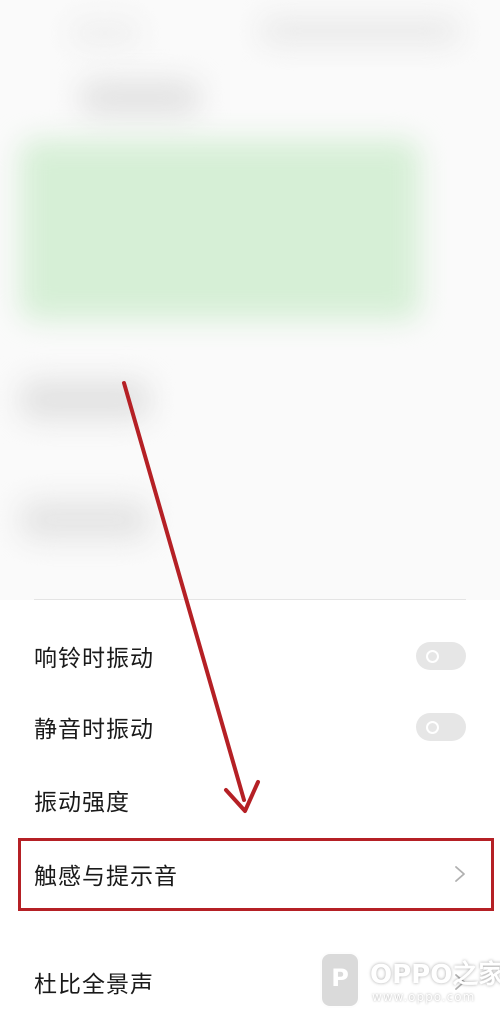 Image resolution: width=500 pixels, height=1021 pixels. What do you see at coordinates (105, 33) in the screenshot?
I see `blurred-back-button` at bounding box center [105, 33].